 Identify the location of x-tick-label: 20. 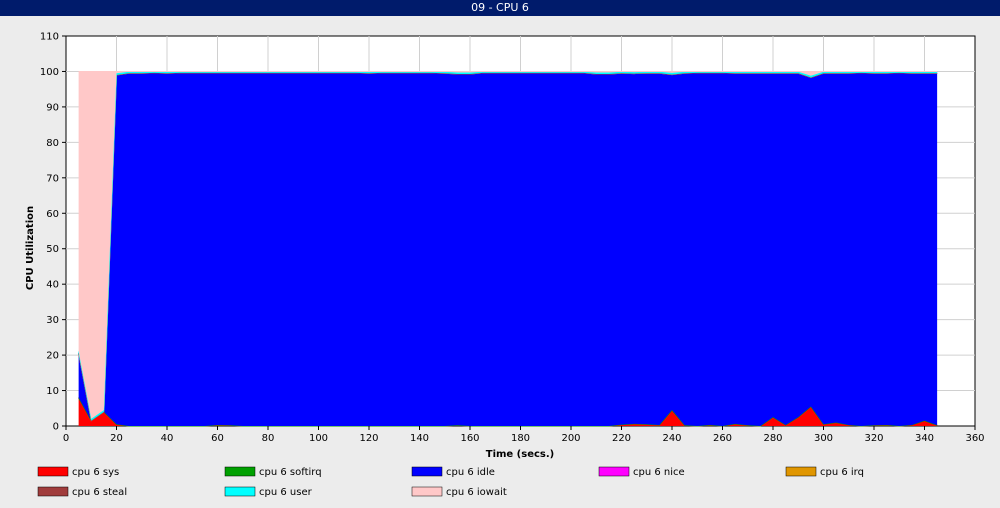
(116, 438).